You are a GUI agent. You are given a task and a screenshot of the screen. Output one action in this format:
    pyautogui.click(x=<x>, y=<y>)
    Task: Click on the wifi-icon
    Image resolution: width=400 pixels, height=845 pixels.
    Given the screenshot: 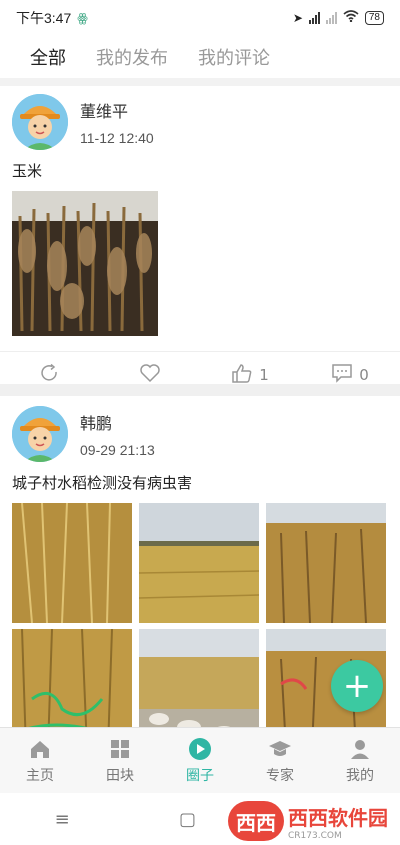 What is the action you would take?
    pyautogui.click(x=351, y=18)
    